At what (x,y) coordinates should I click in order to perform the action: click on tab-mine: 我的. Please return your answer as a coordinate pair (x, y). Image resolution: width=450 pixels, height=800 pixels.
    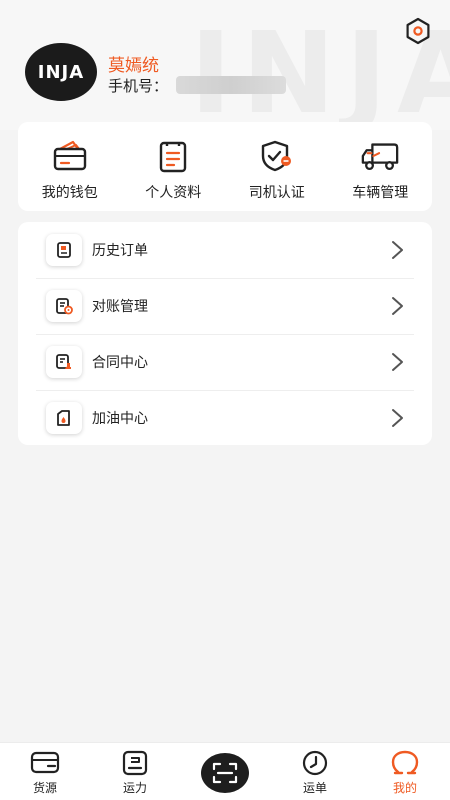
    Looking at the image, I should click on (405, 772).